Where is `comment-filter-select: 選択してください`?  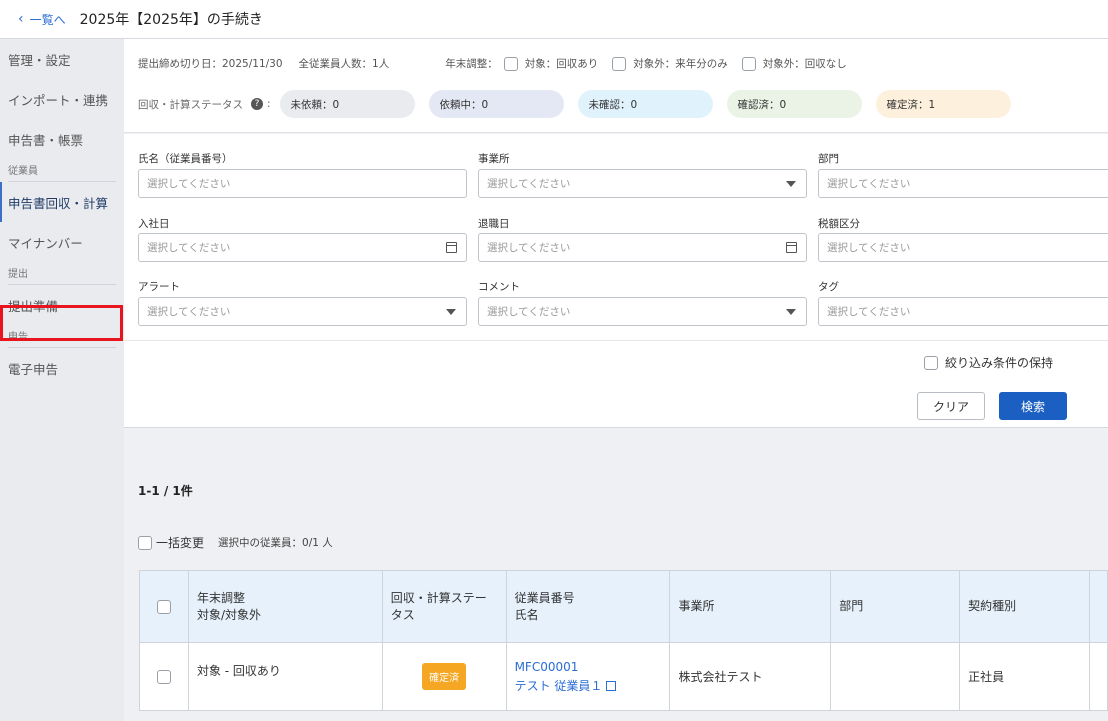
comment-filter-select: 選択してください is located at coordinates (642, 311).